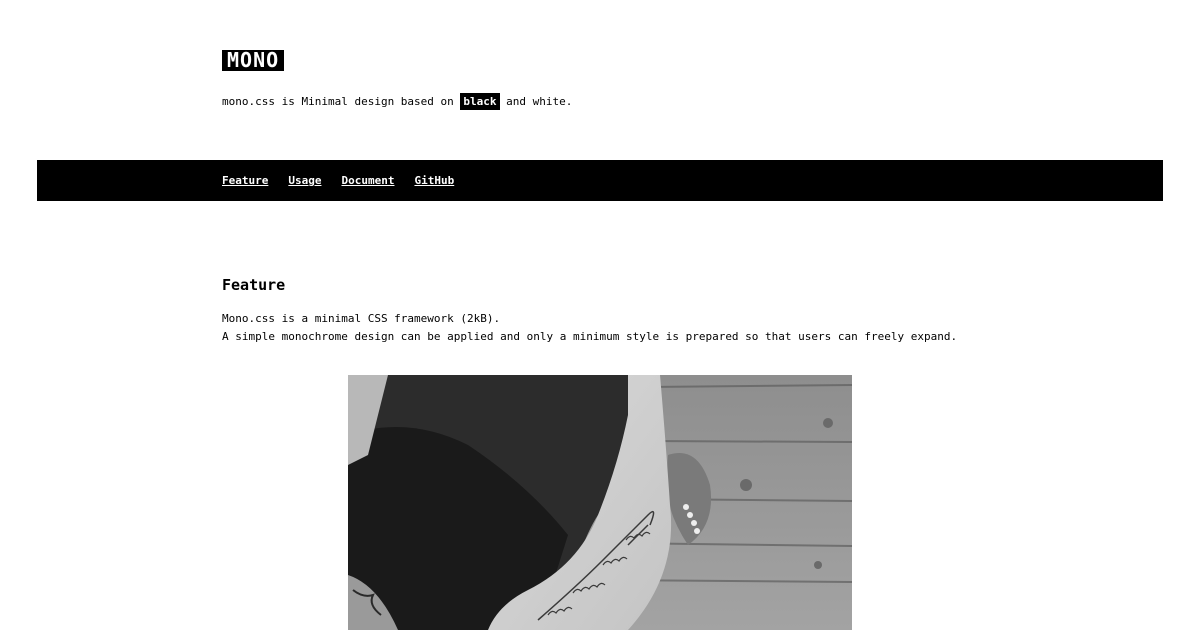 The image size is (1200, 630). What do you see at coordinates (253, 60) in the screenshot?
I see `site-logo: MONO` at bounding box center [253, 60].